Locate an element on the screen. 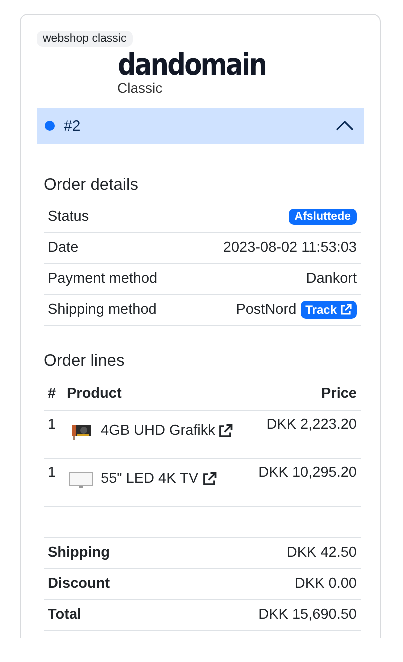 This screenshot has height=662, width=403. column-header: Price is located at coordinates (339, 394).